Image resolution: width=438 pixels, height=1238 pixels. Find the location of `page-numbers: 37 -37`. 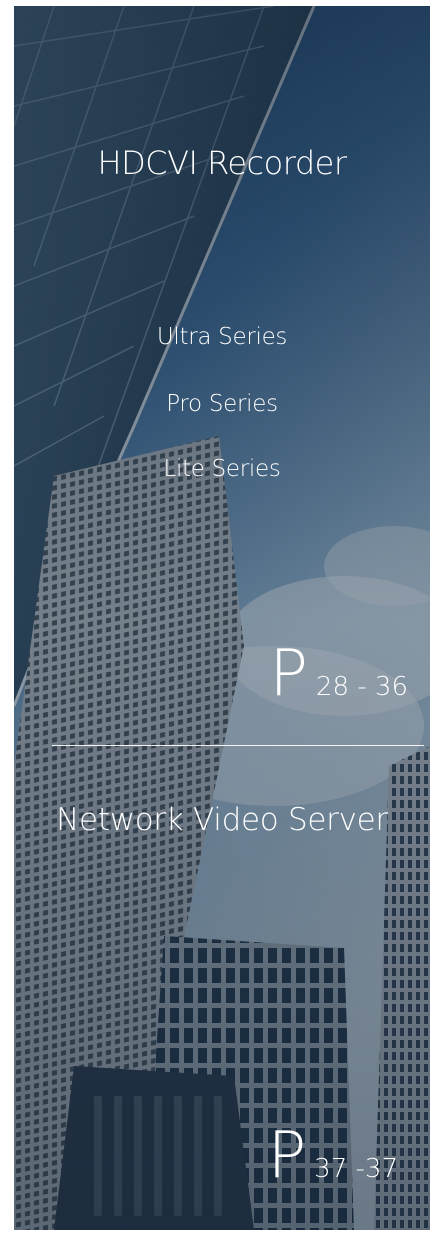

page-numbers: 37 -37 is located at coordinates (356, 1169).